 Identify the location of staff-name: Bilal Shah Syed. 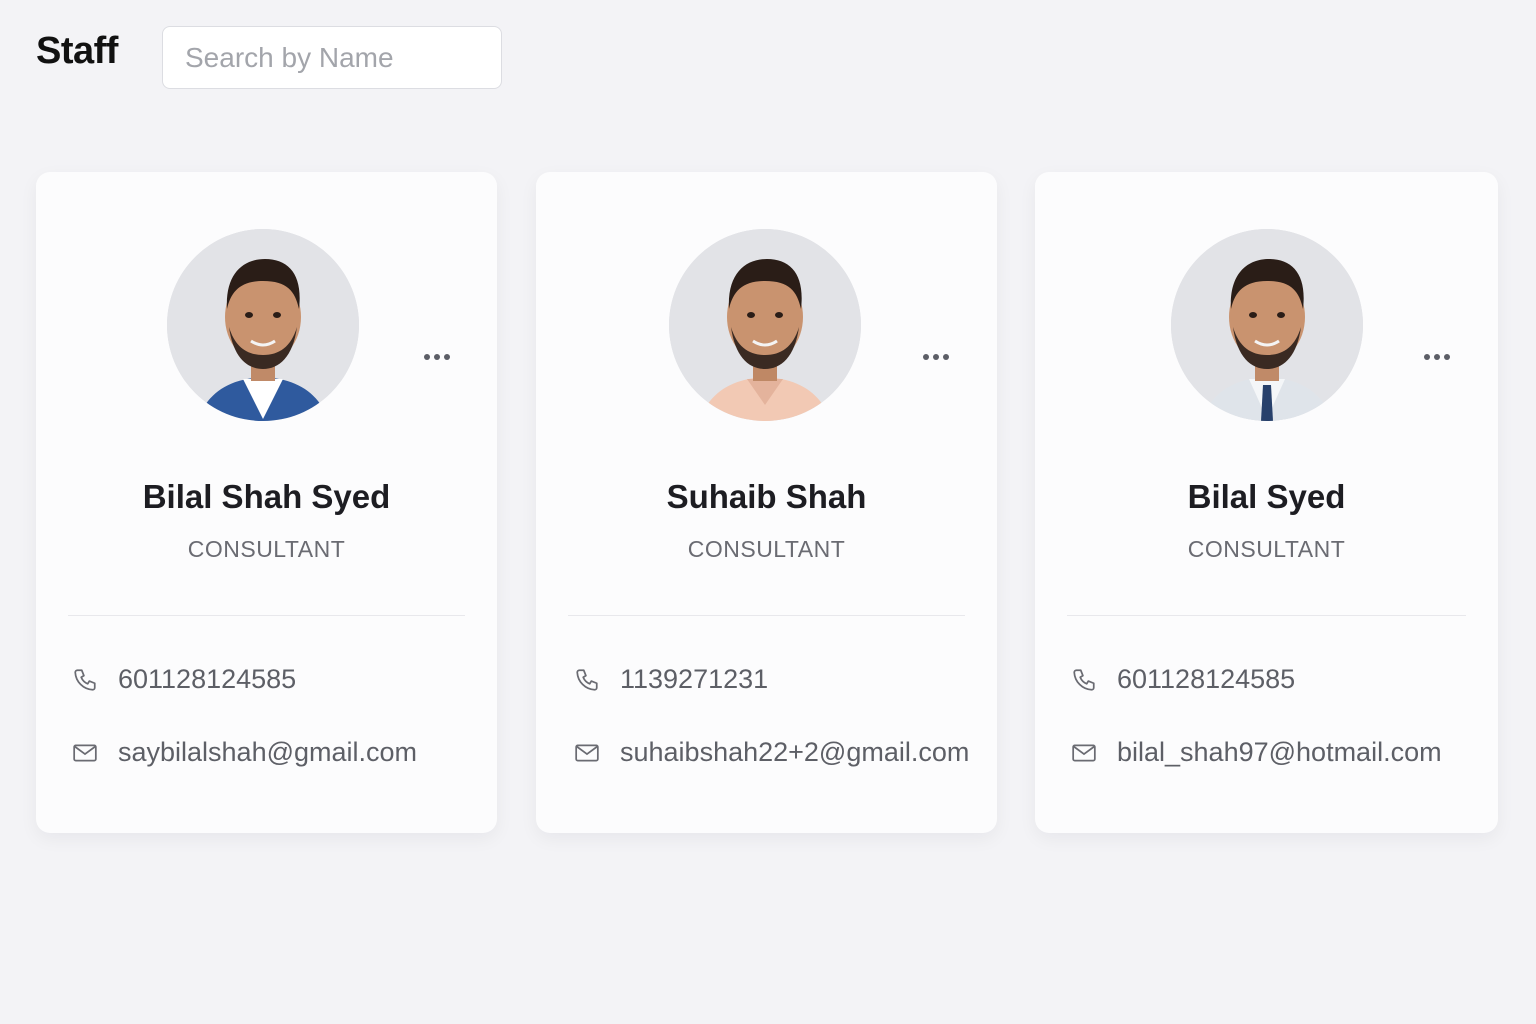
(266, 496).